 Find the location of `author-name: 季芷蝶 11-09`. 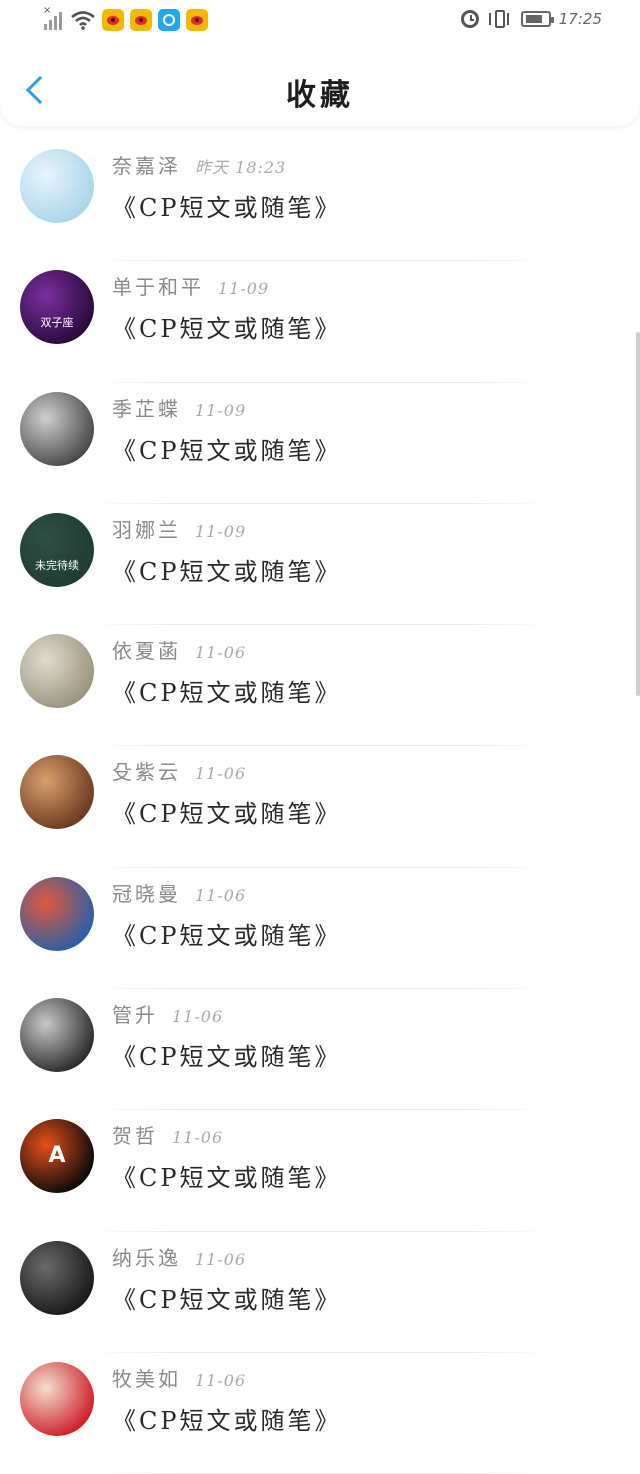

author-name: 季芷蝶 11-09 is located at coordinates (179, 407).